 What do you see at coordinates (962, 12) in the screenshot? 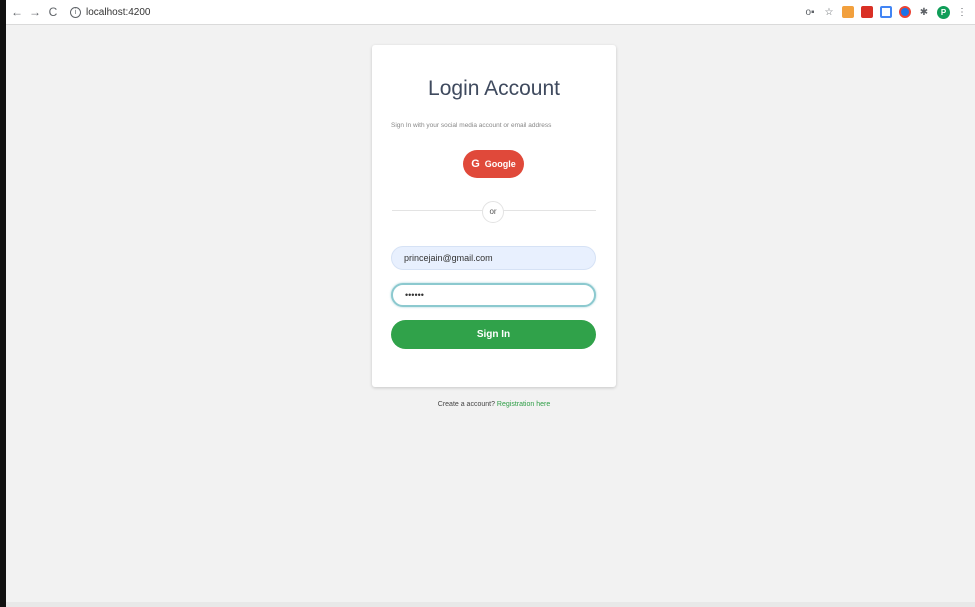
I see `menu-icon: ⋮` at bounding box center [962, 12].